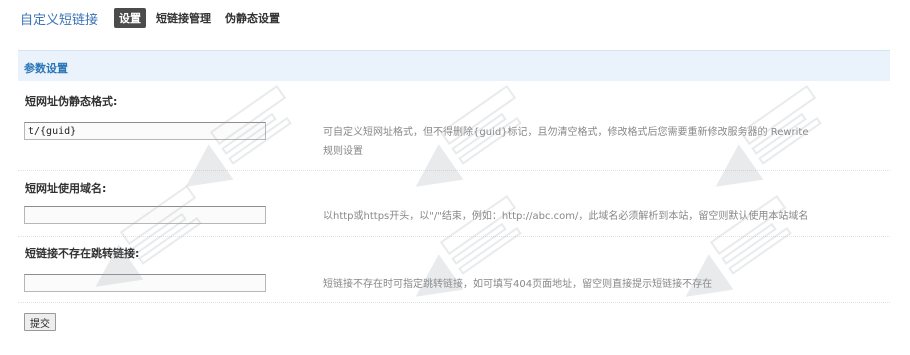 The image size is (910, 355). What do you see at coordinates (145, 215) in the screenshot?
I see `domain-input` at bounding box center [145, 215].